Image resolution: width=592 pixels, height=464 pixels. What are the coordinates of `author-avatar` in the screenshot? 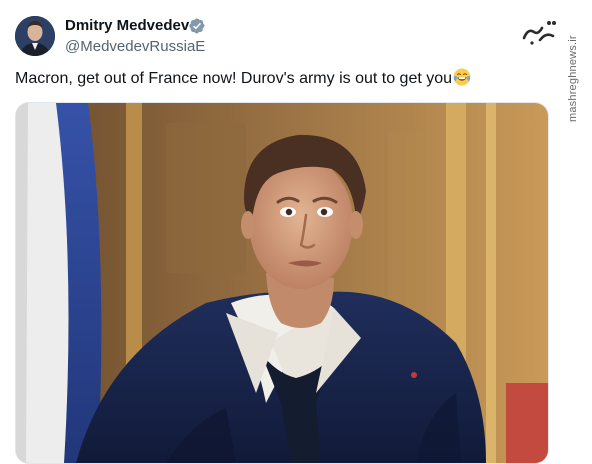 It's located at (35, 36).